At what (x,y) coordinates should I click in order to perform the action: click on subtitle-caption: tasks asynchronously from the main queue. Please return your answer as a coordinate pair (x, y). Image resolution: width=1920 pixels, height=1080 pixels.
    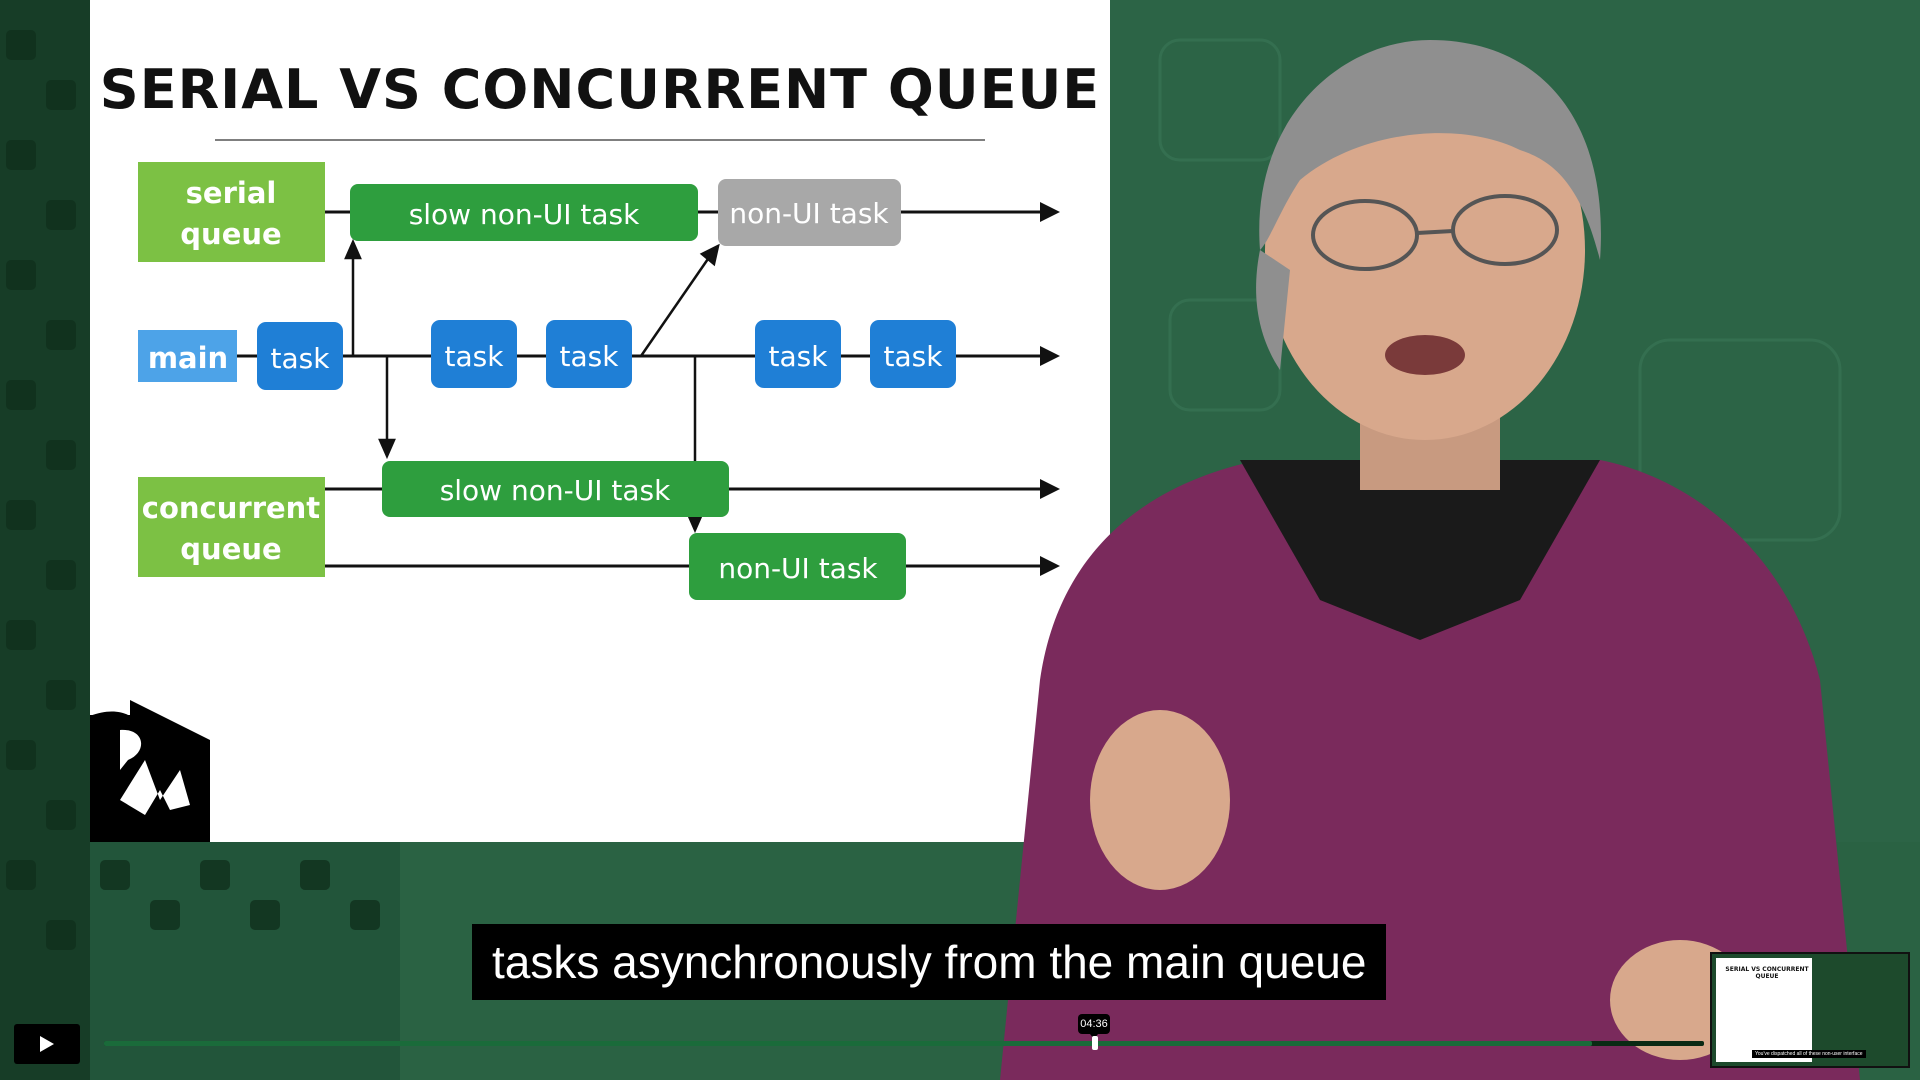
    Looking at the image, I should click on (929, 962).